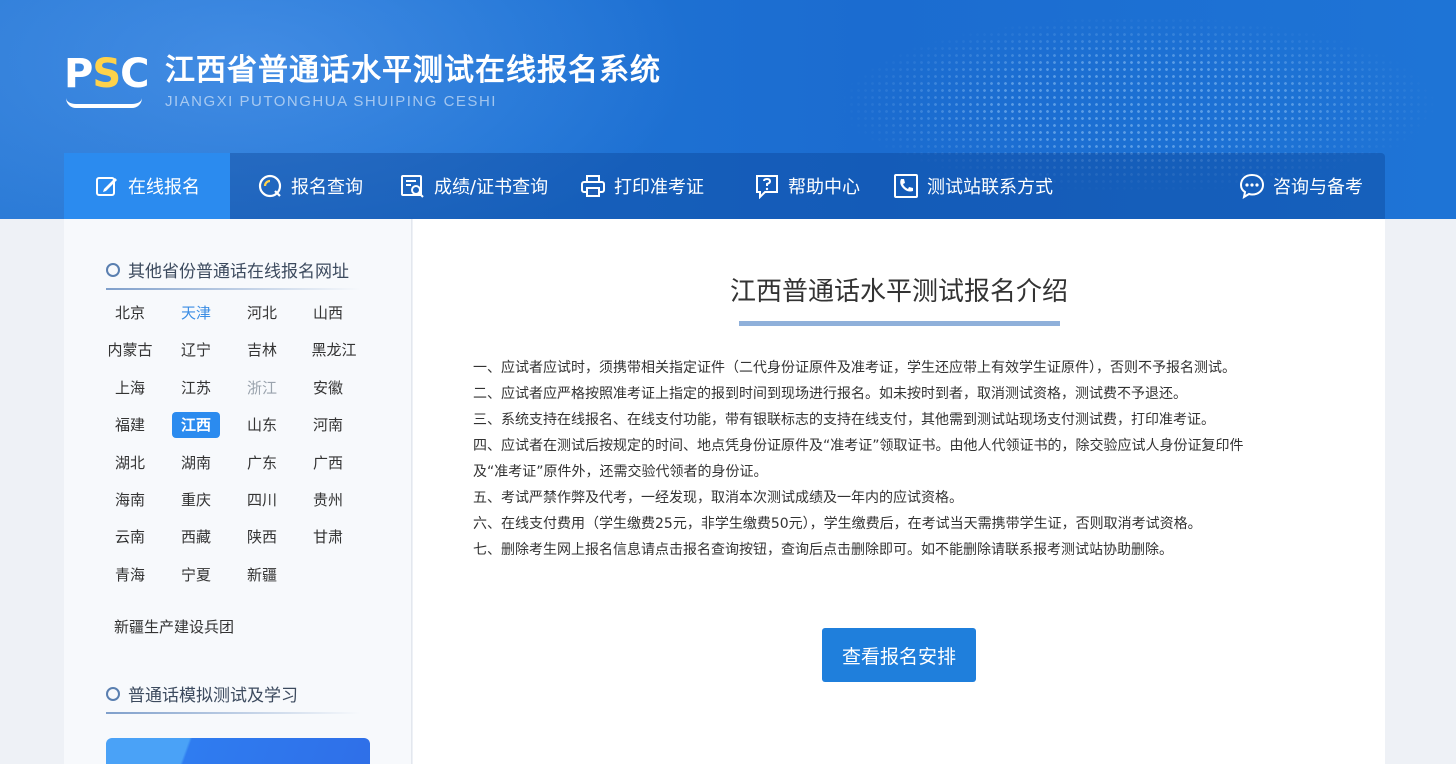  Describe the element at coordinates (130, 425) in the screenshot. I see `province-link: 福建` at that location.